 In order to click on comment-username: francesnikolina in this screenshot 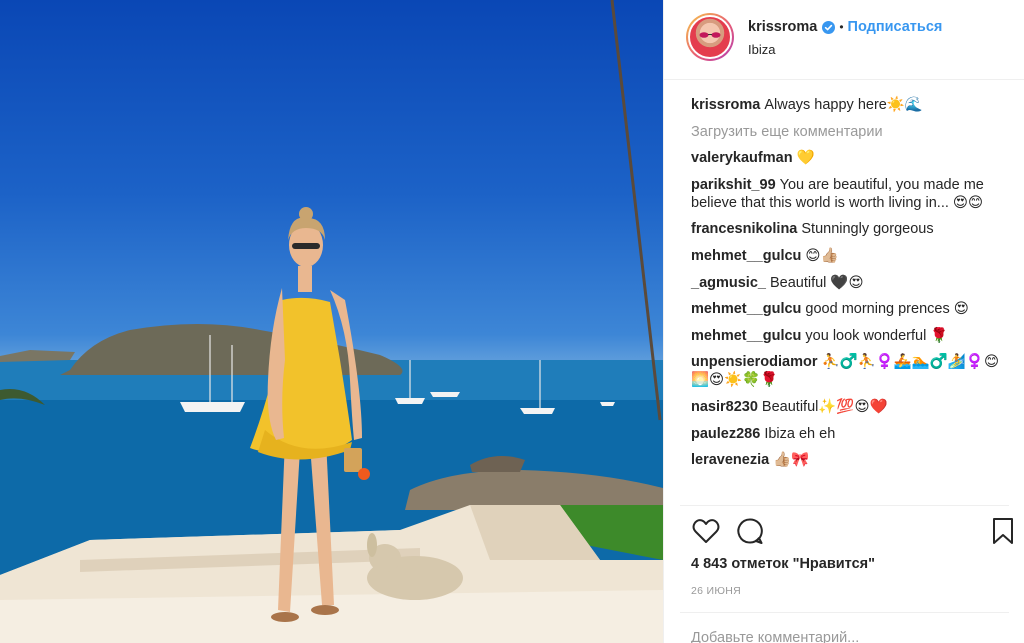, I will do `click(744, 229)`.